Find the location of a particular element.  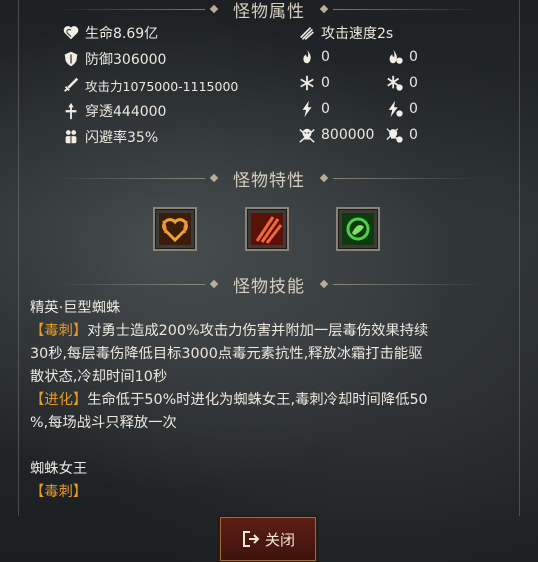

lightning-resist-value: 0 is located at coordinates (413, 109).